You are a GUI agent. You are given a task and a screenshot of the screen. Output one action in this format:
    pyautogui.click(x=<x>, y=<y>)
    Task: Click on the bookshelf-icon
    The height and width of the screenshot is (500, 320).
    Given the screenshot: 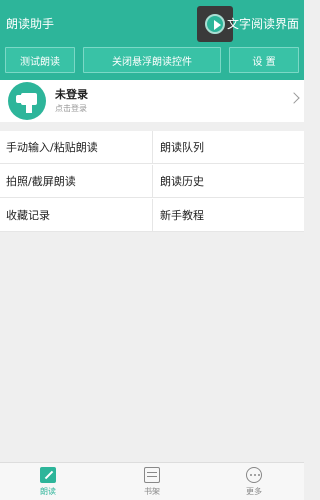 What is the action you would take?
    pyautogui.click(x=152, y=475)
    